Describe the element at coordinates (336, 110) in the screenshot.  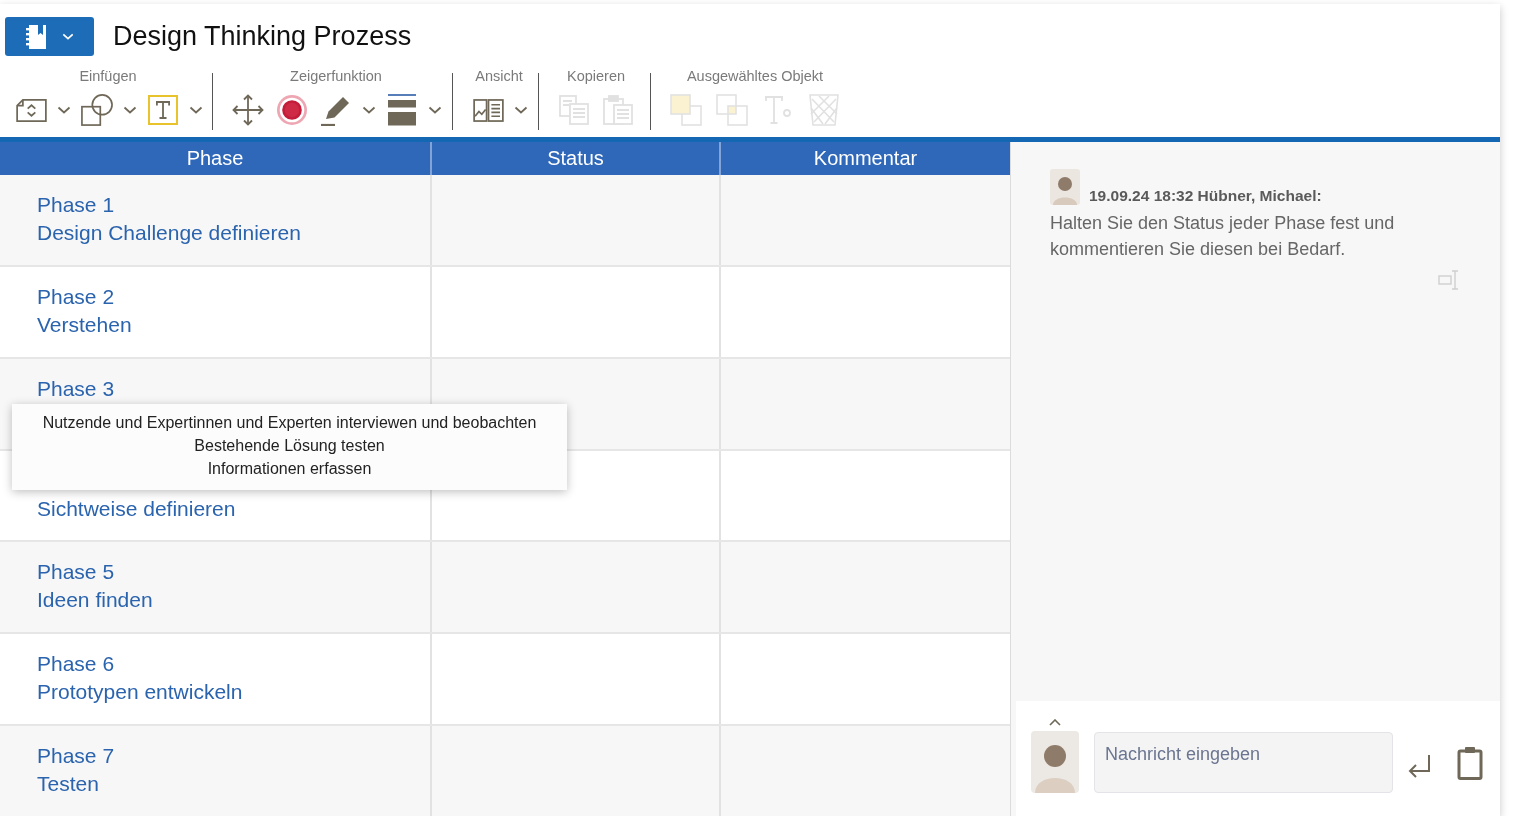
I see `pen-icon` at that location.